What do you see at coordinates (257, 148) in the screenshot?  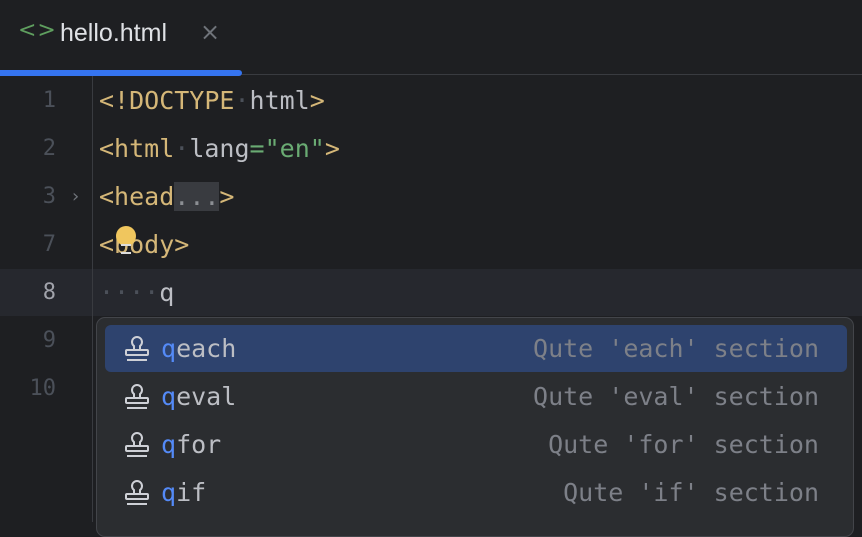 I see `code-token: =` at bounding box center [257, 148].